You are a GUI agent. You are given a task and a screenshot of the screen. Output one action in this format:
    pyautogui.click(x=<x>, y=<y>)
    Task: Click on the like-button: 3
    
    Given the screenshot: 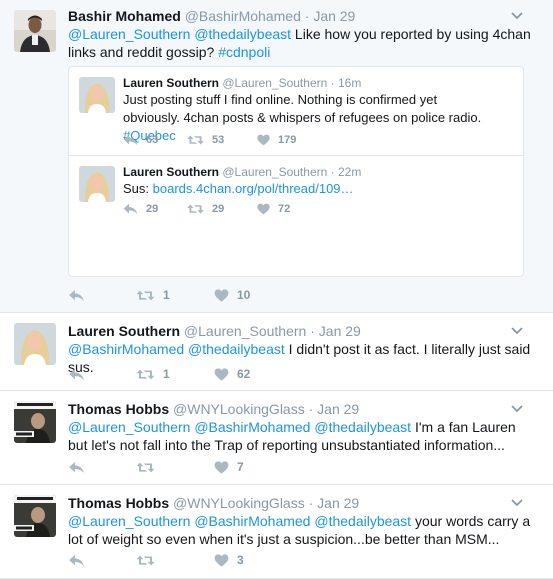 What is the action you would take?
    pyautogui.click(x=229, y=560)
    